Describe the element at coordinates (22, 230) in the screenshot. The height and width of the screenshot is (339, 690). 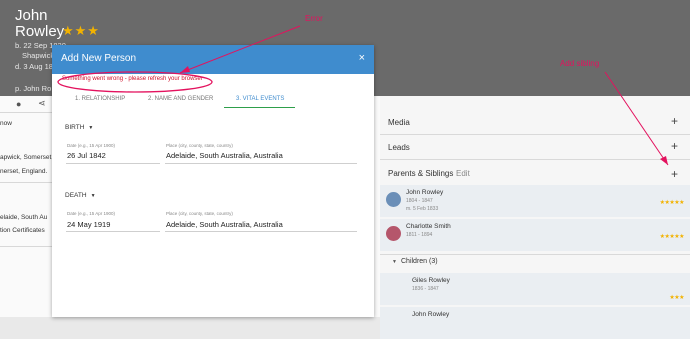
I see `left-place-4: tion Certificates` at that location.